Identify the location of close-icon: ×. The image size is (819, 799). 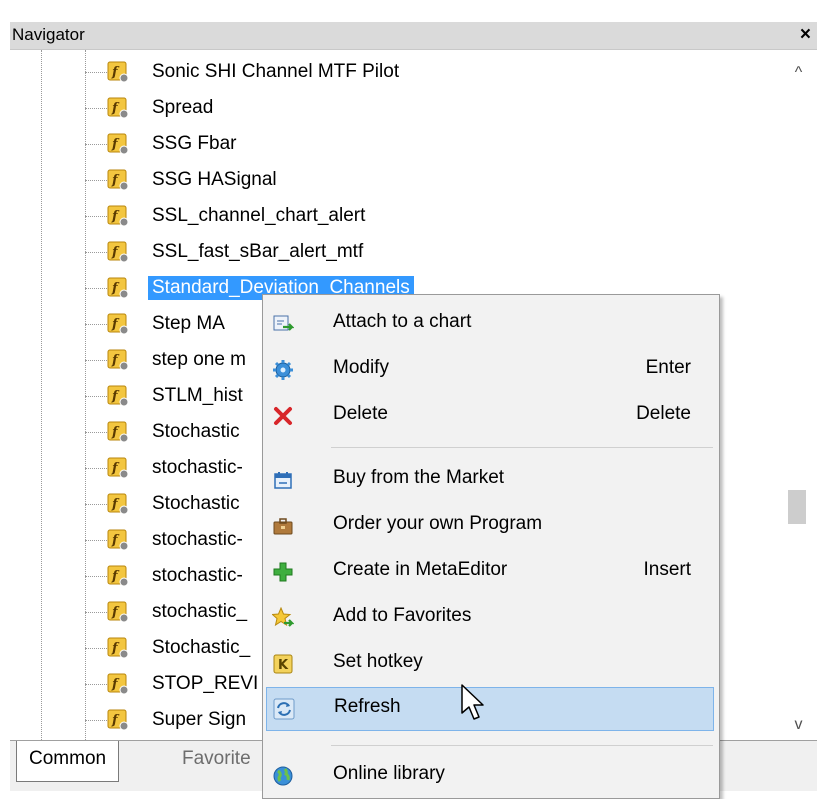
(805, 35).